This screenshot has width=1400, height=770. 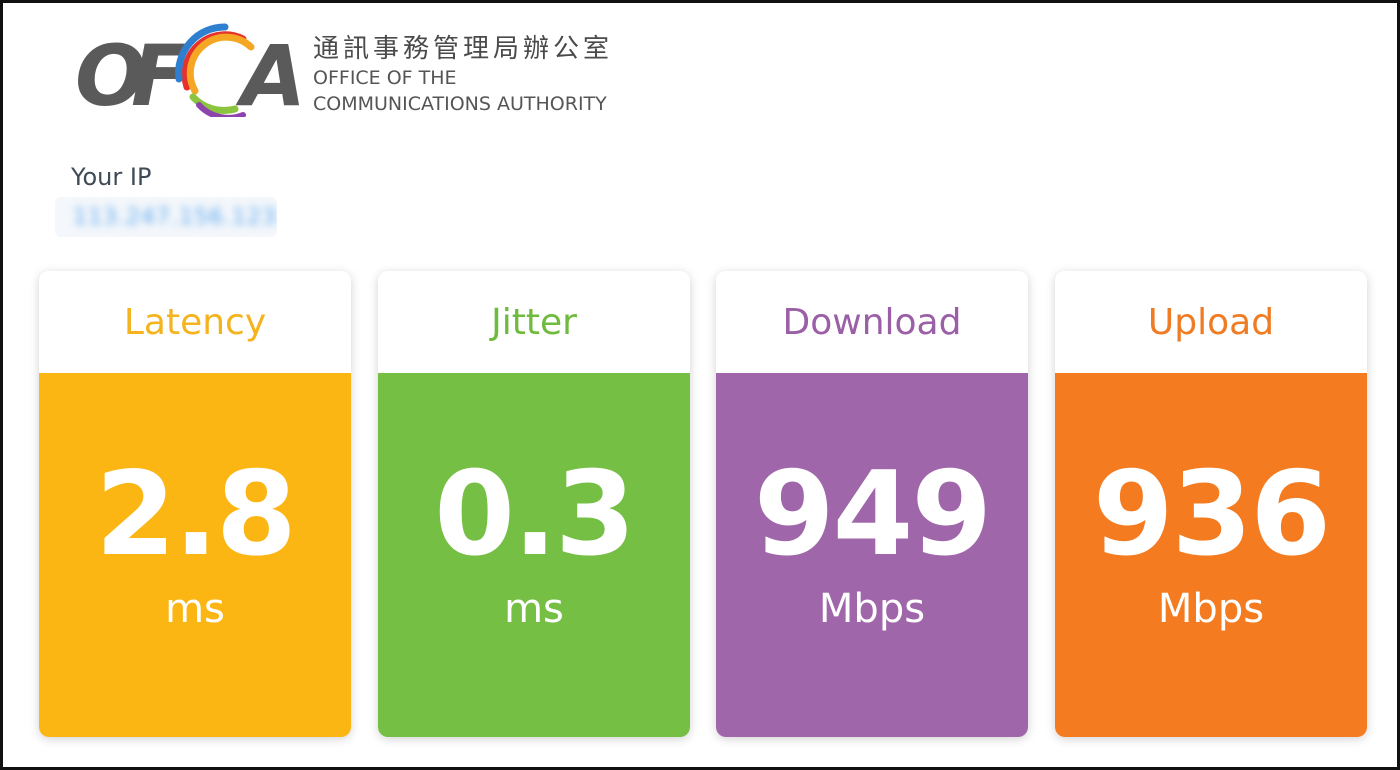 I want to click on ofca-logo-mark-icon: O F A, so click(x=190, y=70).